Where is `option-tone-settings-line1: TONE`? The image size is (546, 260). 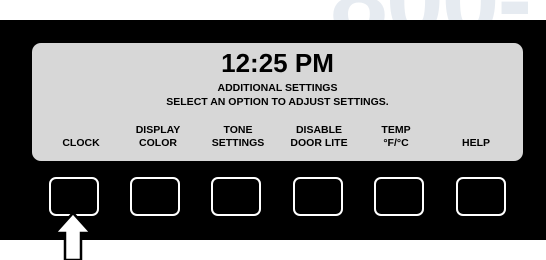 option-tone-settings-line1: TONE is located at coordinates (238, 130).